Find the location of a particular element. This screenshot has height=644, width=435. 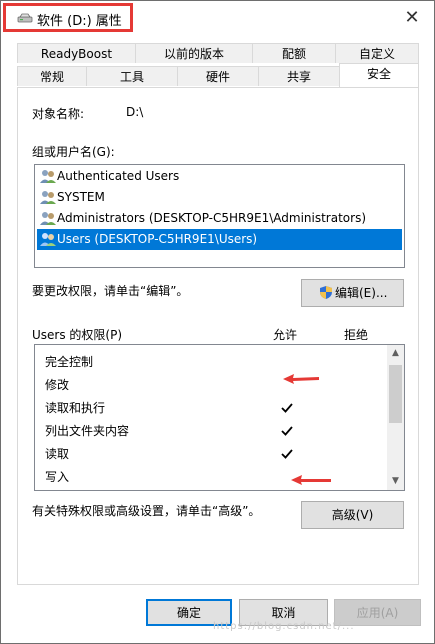

perm-row-list-folder: 列出文件夹内容 is located at coordinates (87, 431).